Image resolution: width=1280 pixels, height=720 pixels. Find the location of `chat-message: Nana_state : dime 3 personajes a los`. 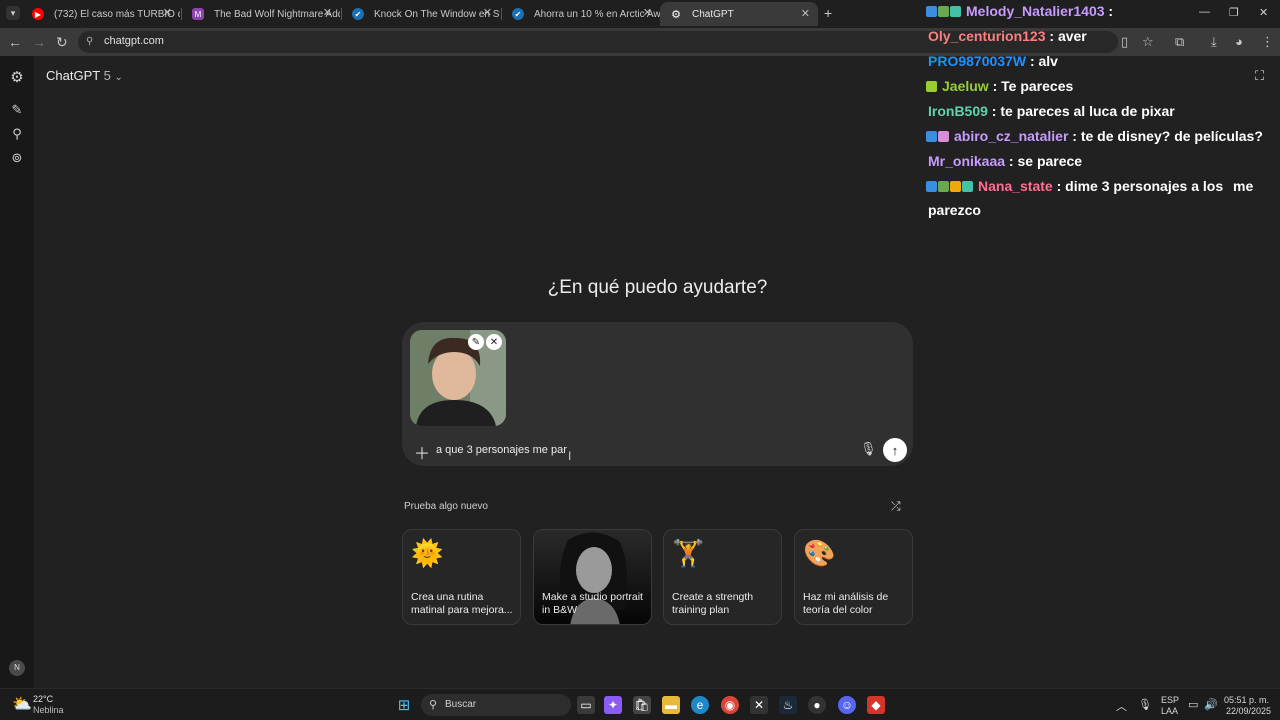

chat-message: Nana_state : dime 3 personajes a los is located at coordinates (1098, 186).